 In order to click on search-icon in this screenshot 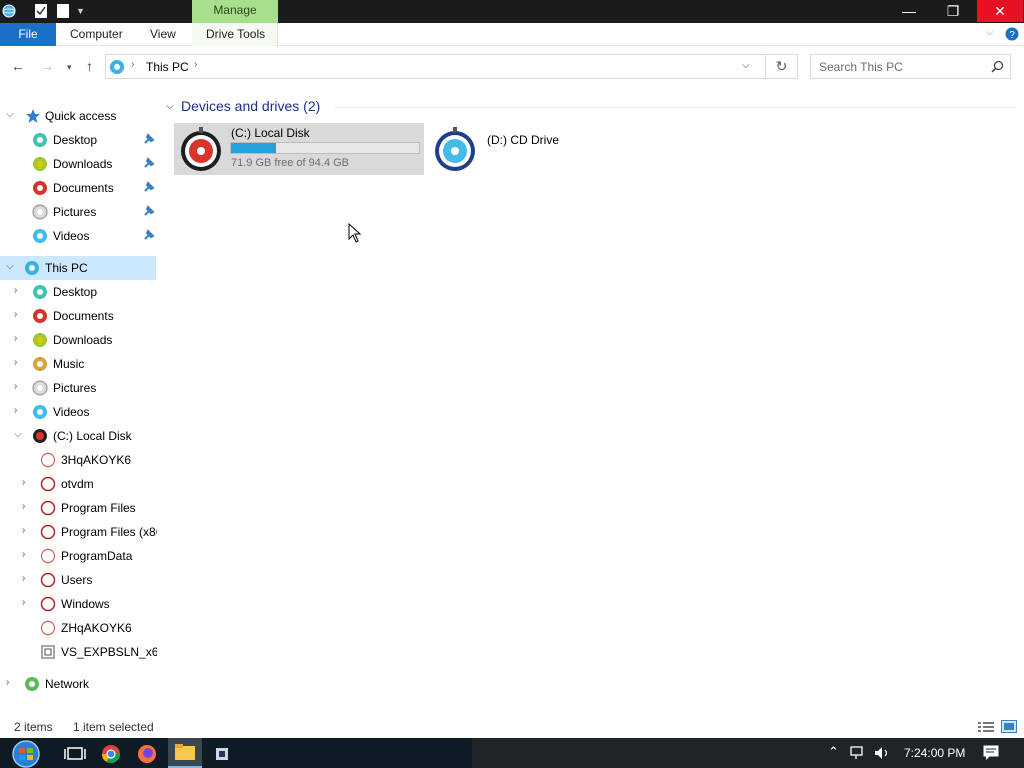, I will do `click(997, 66)`.